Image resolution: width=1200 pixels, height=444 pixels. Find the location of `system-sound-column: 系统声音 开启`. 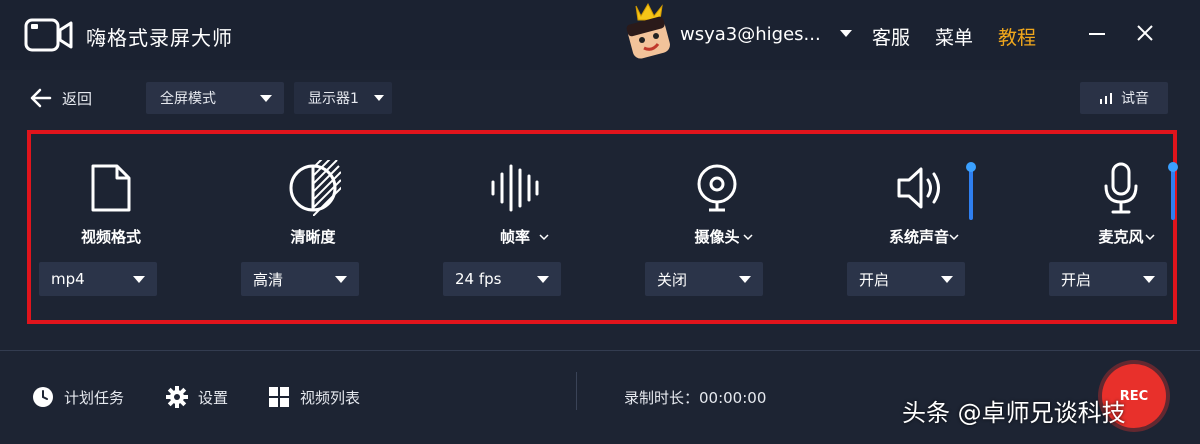

system-sound-column: 系统声音 开启 is located at coordinates (919, 227).